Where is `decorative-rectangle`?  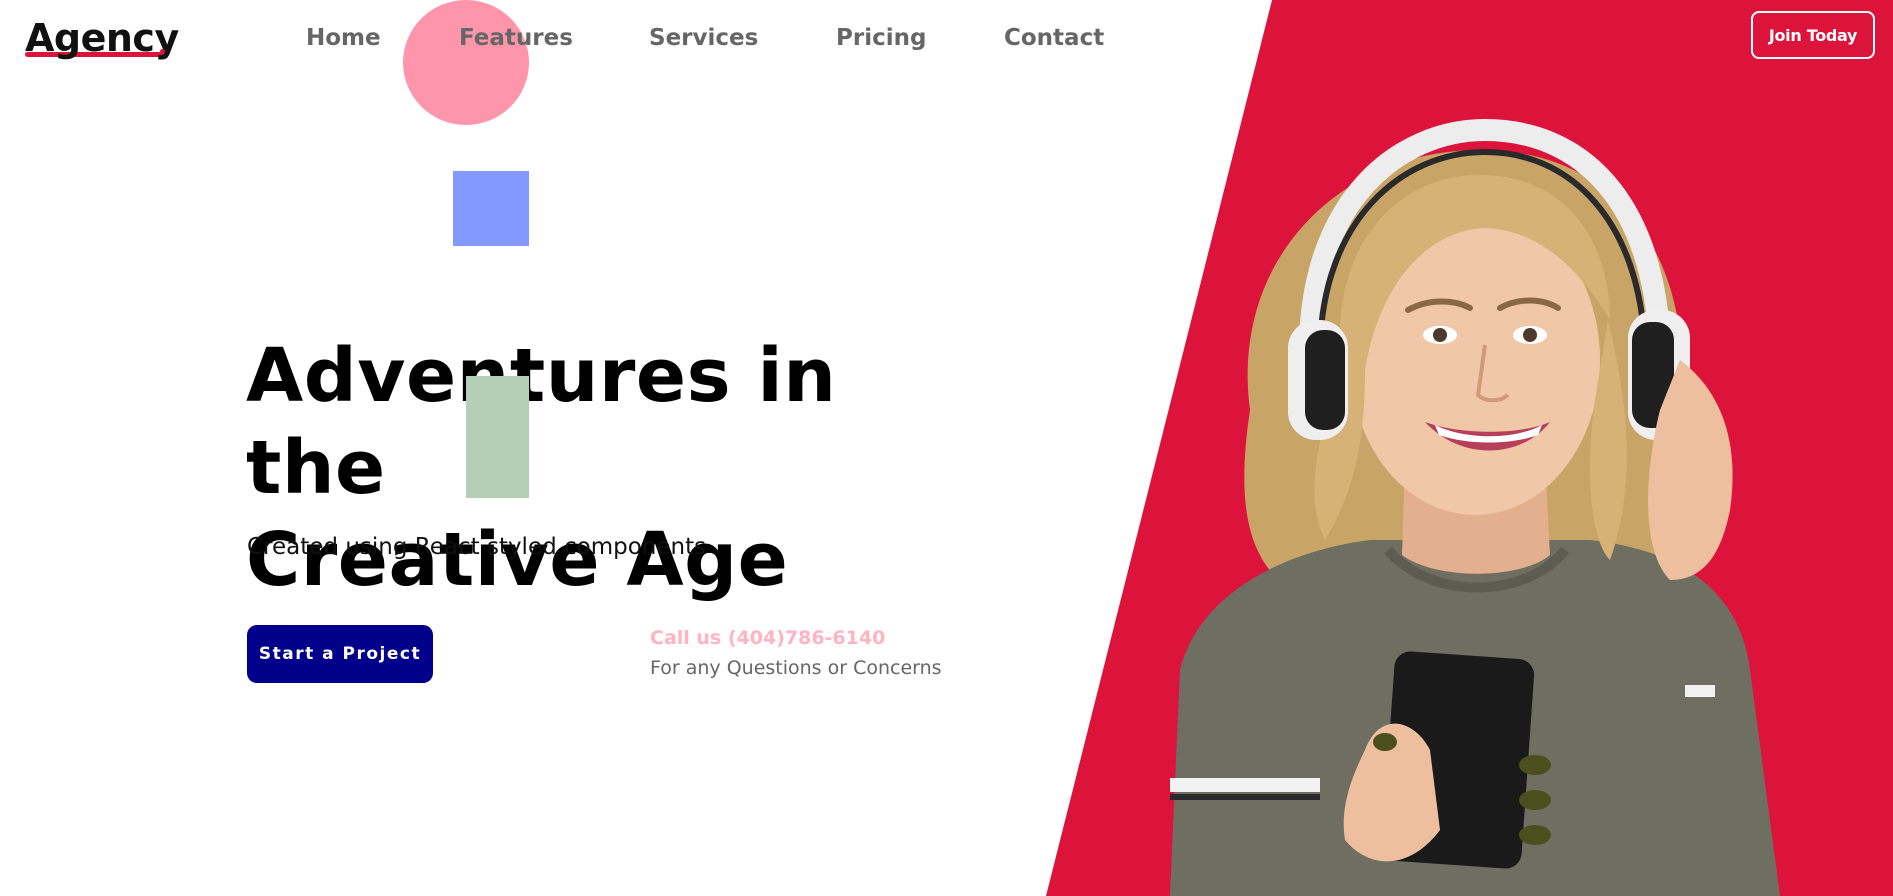
decorative-rectangle is located at coordinates (497, 437).